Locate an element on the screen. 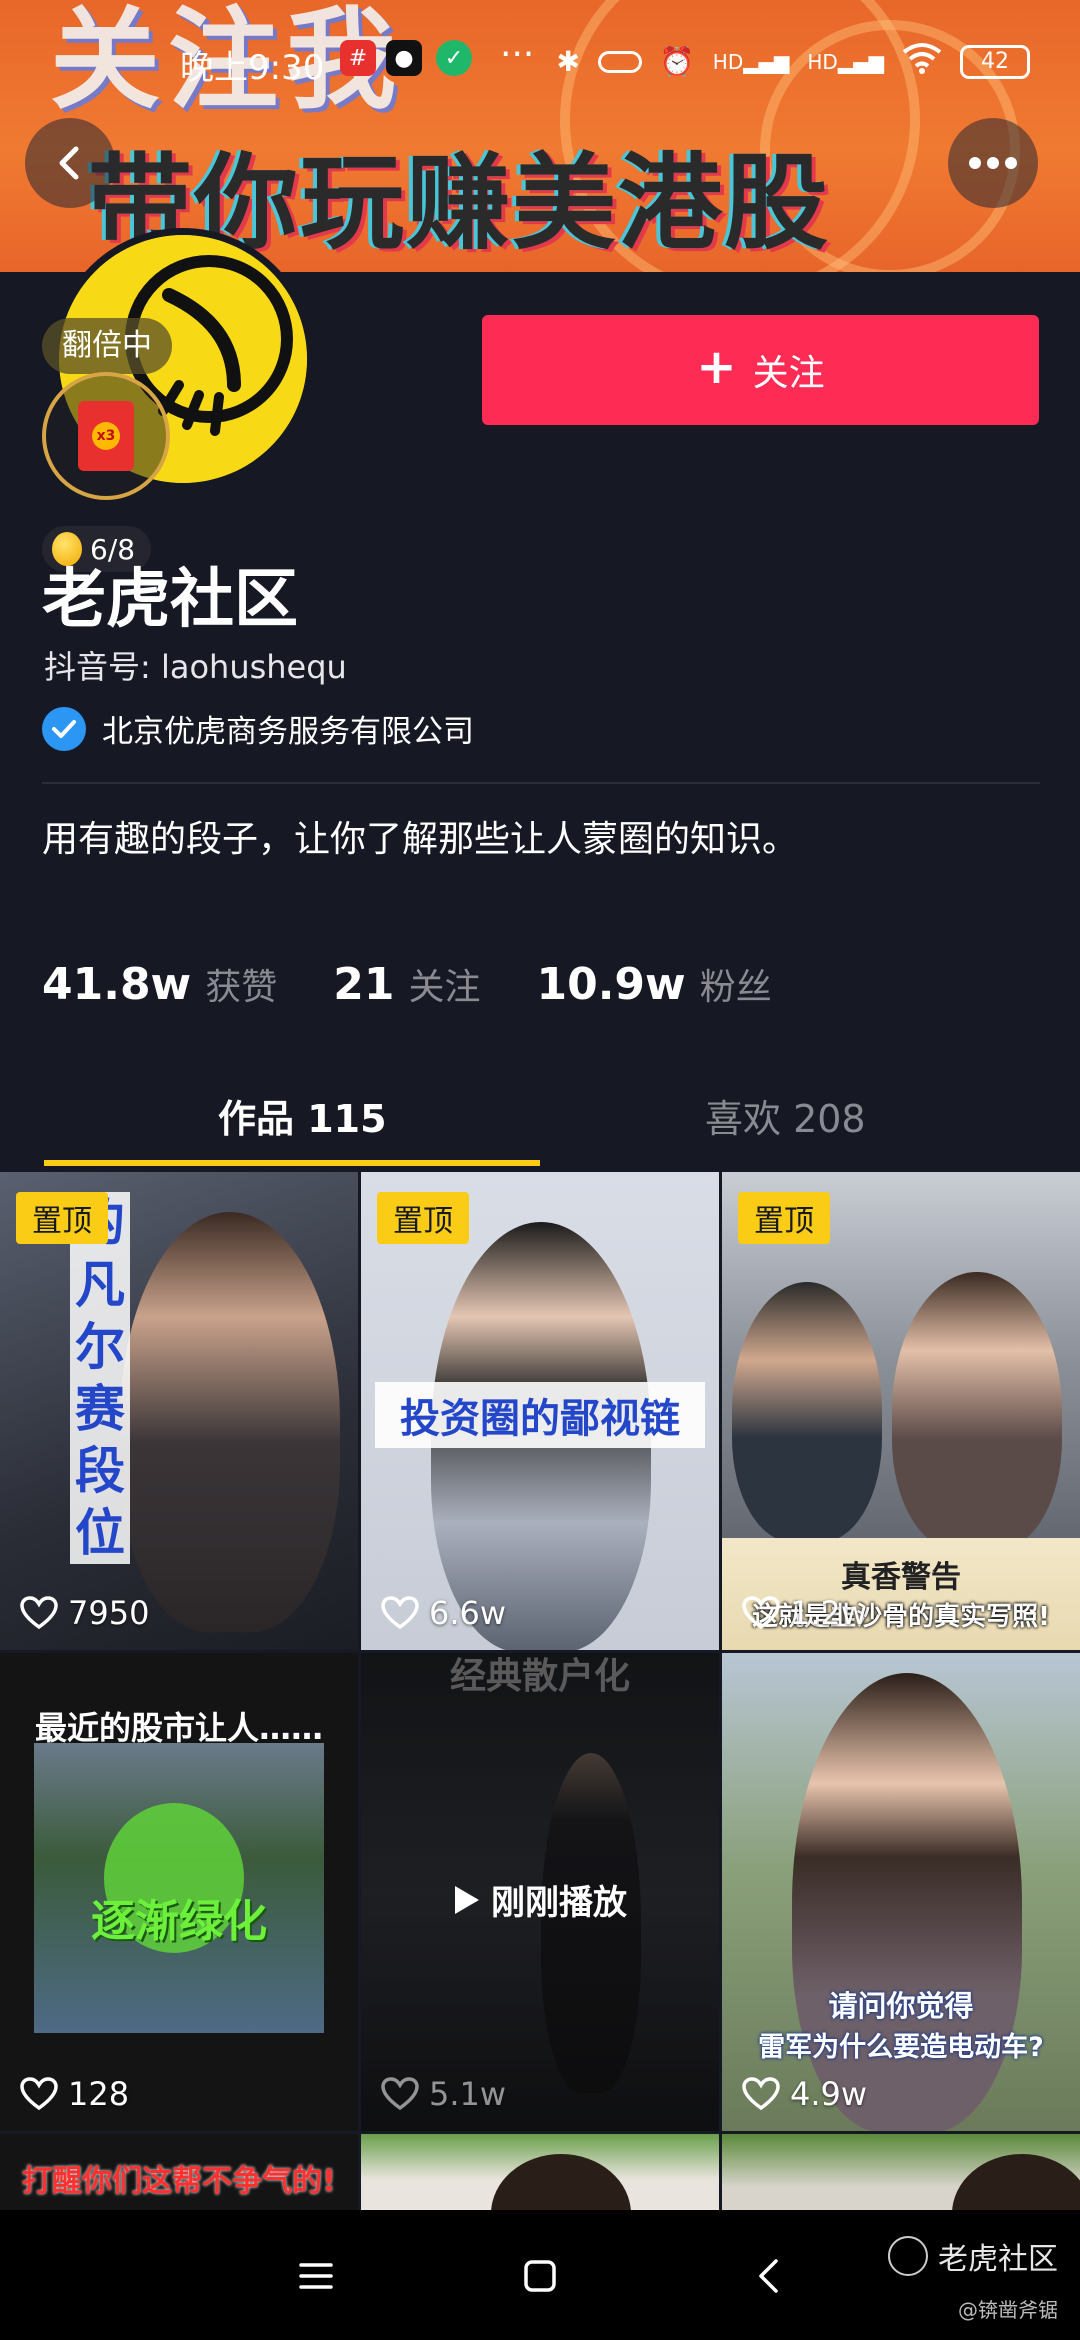 Image resolution: width=1080 pixels, height=2340 pixels. shield-icon: ✓ is located at coordinates (454, 58).